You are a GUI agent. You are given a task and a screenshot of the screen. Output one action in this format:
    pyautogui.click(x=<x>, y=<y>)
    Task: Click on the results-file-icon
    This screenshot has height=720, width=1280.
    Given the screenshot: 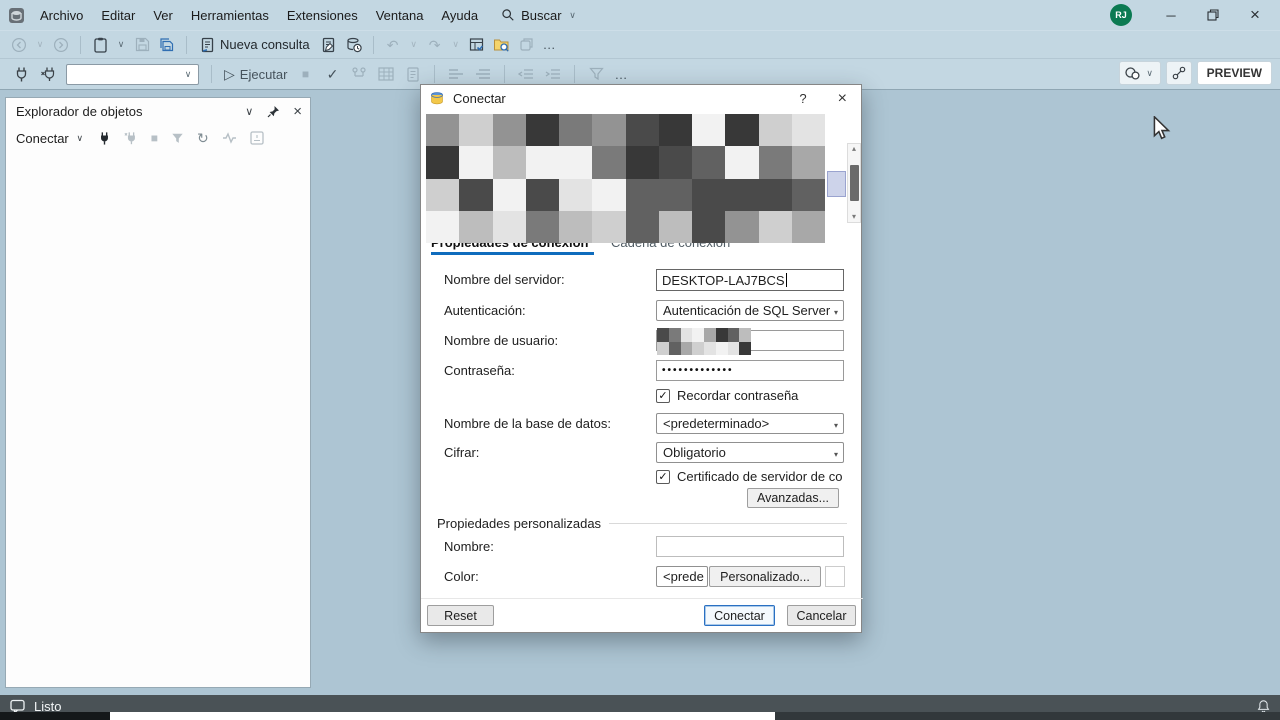 What is the action you would take?
    pyautogui.click(x=413, y=74)
    